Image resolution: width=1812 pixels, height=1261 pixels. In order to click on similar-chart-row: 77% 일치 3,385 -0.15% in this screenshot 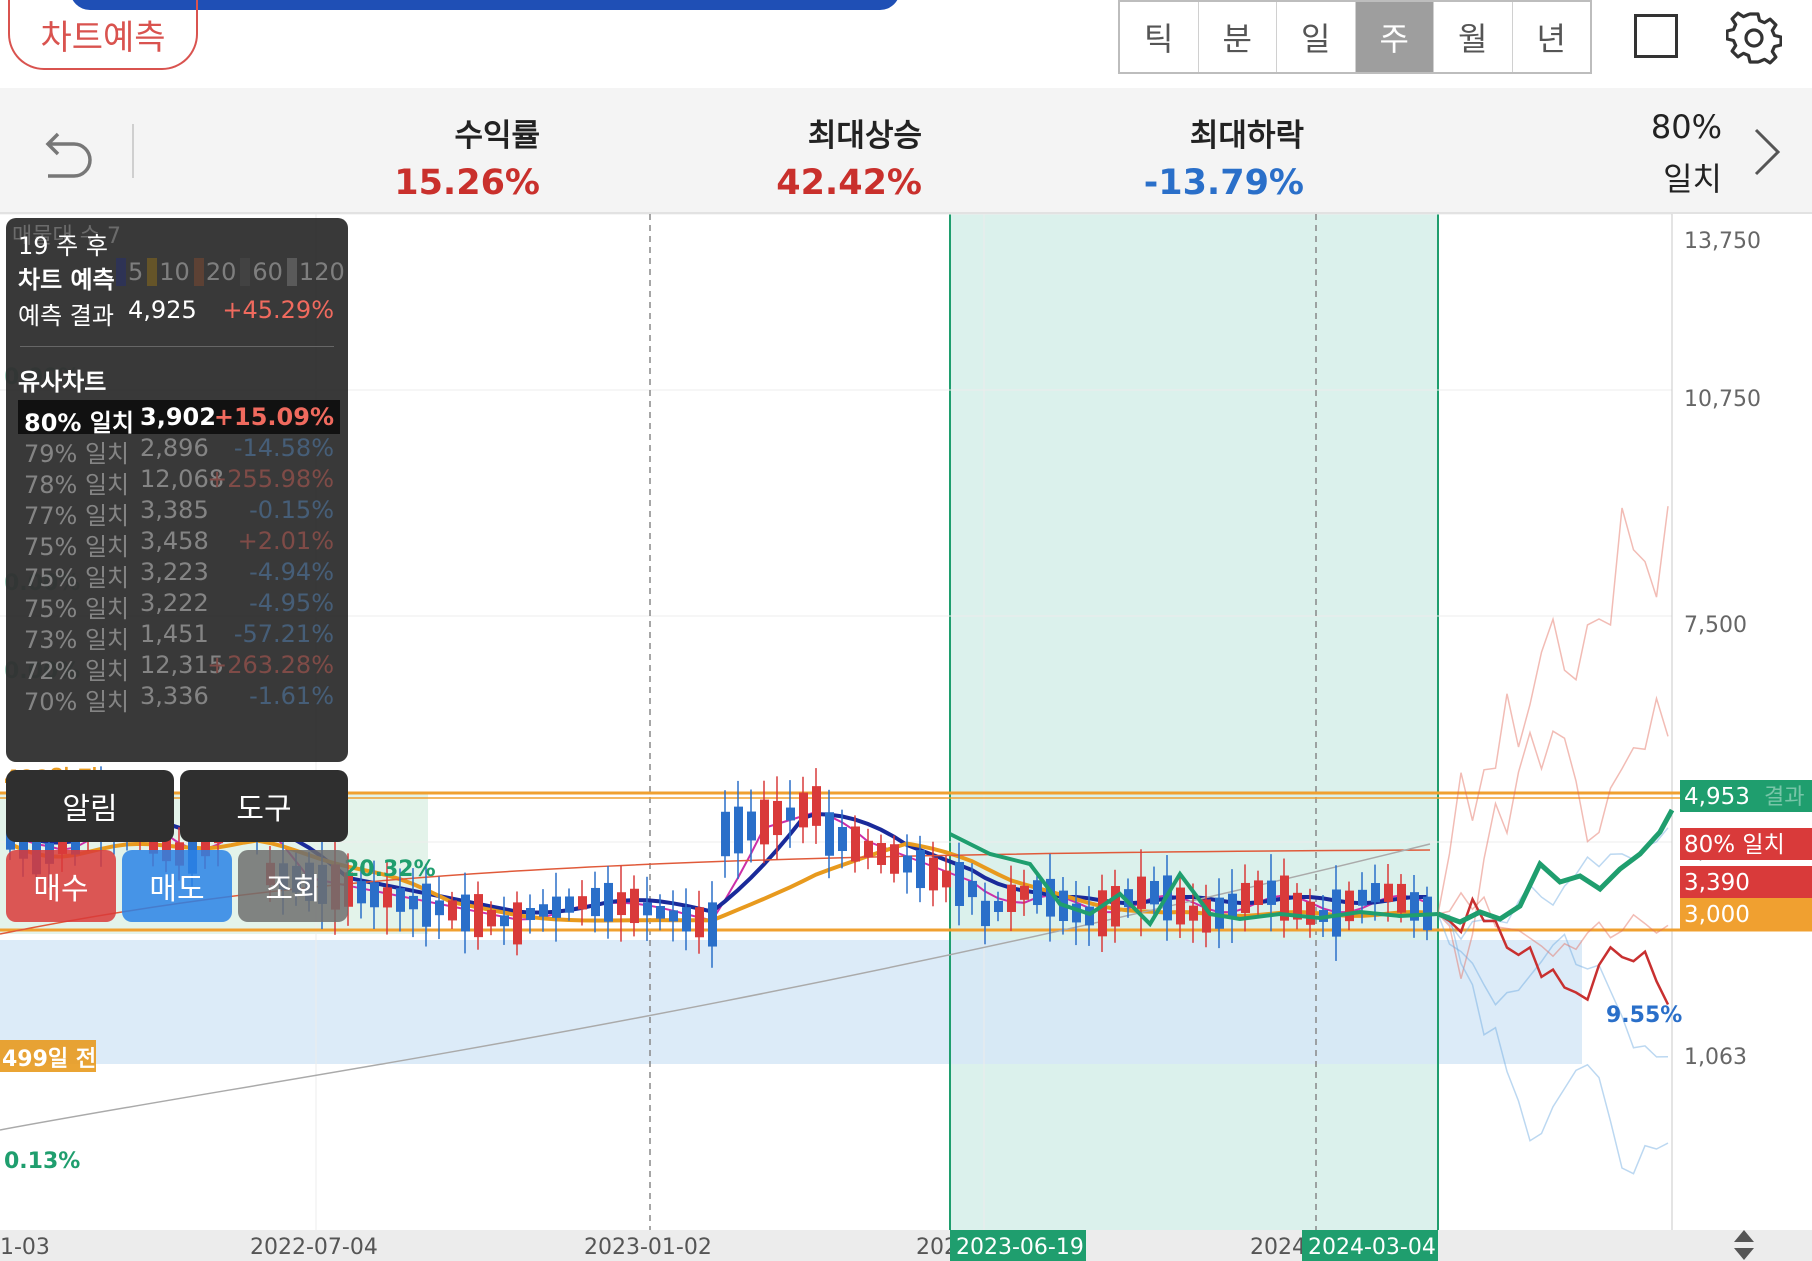, I will do `click(179, 511)`.